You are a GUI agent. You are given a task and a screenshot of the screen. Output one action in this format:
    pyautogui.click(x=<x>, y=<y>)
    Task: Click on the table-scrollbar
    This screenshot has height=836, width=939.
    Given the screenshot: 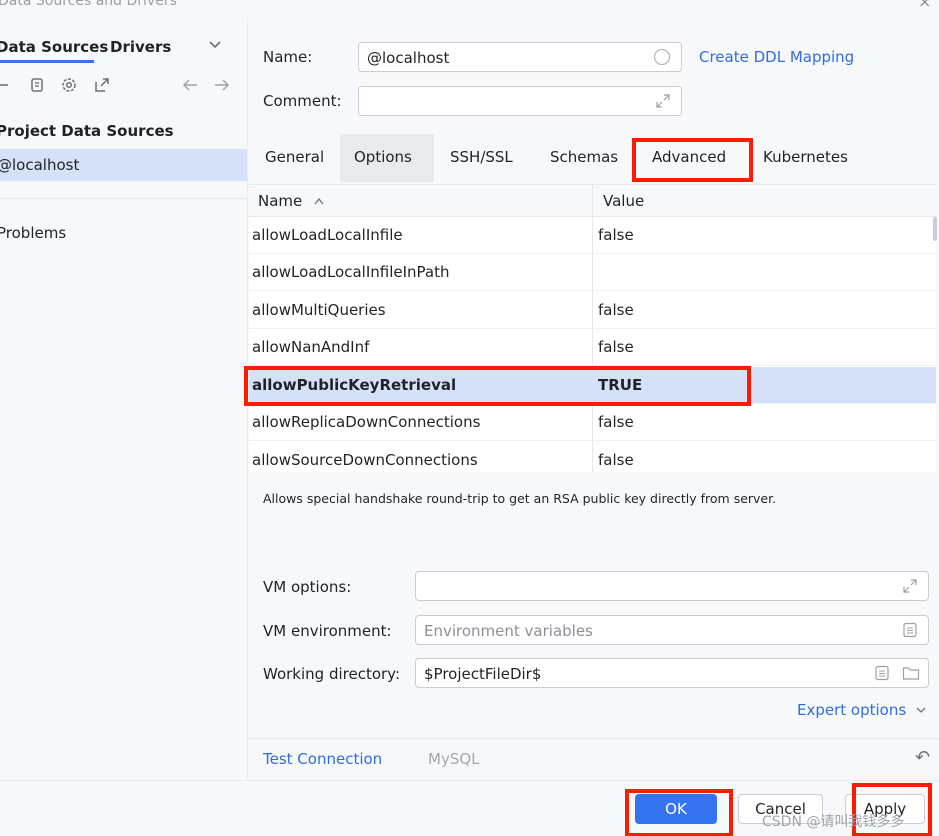 What is the action you would take?
    pyautogui.click(x=935, y=229)
    